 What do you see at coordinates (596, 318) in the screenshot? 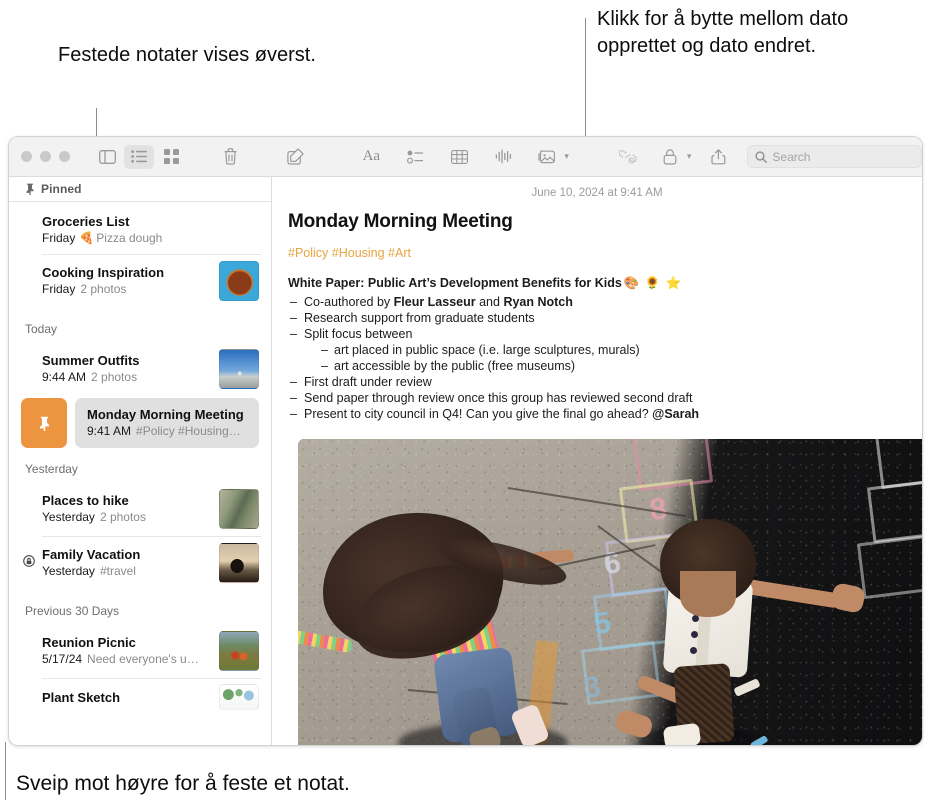
I see `list-item: Research support from graduate students` at bounding box center [596, 318].